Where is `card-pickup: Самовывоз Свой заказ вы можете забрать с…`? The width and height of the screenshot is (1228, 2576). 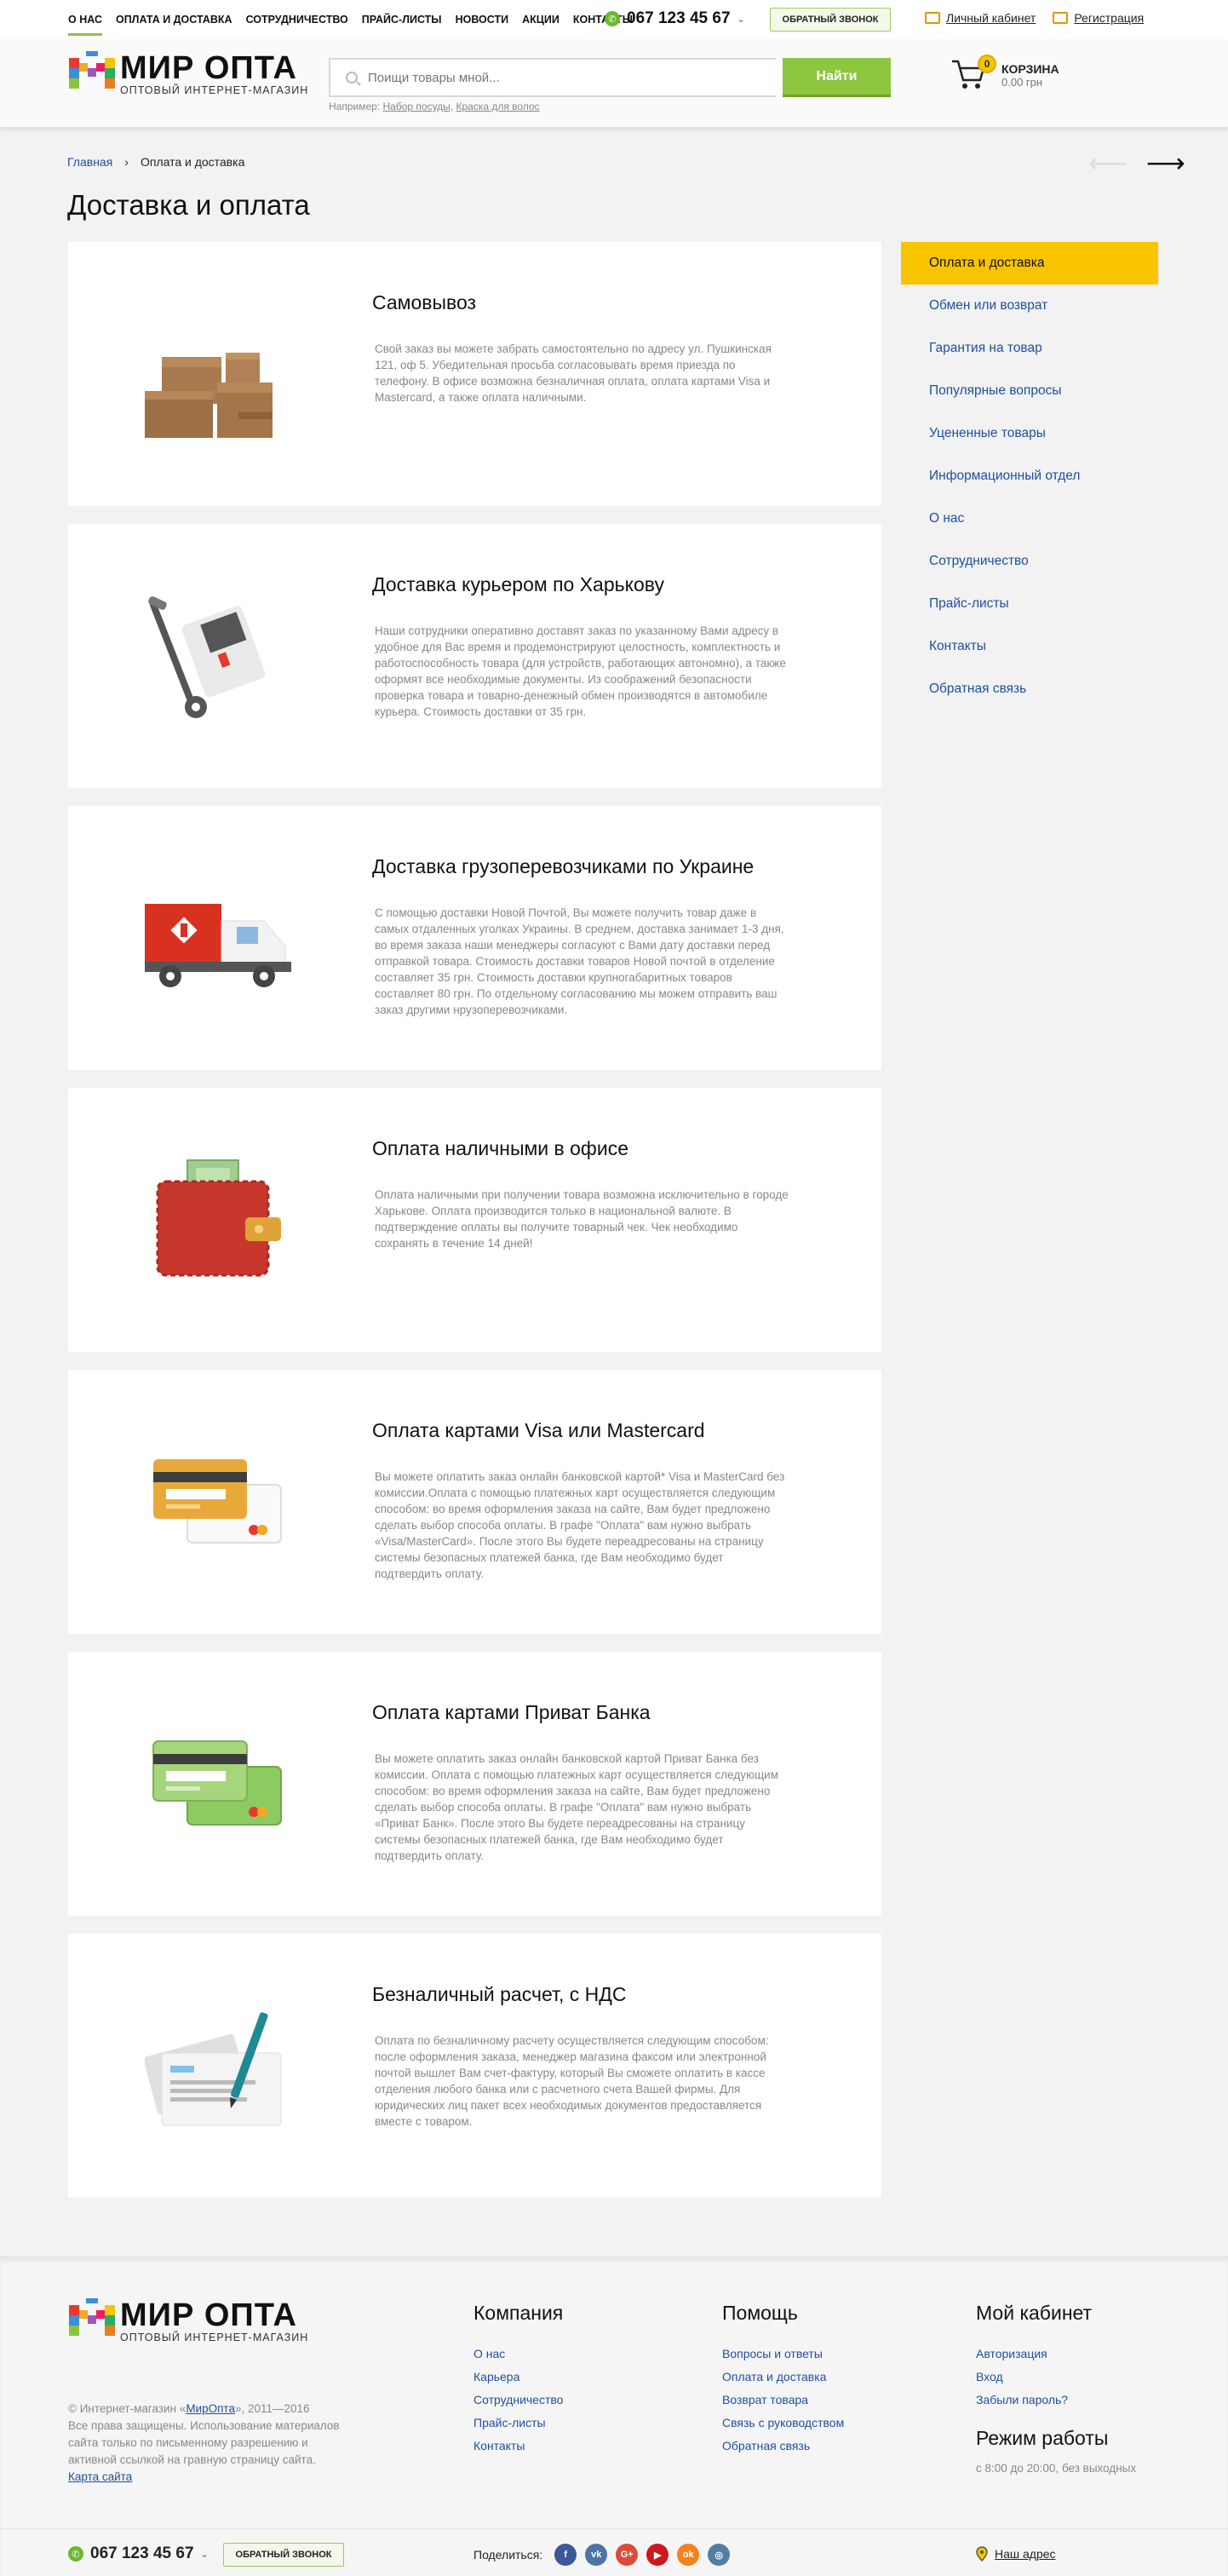
card-pickup: Самовывоз Свой заказ вы можете забрать с… is located at coordinates (475, 374).